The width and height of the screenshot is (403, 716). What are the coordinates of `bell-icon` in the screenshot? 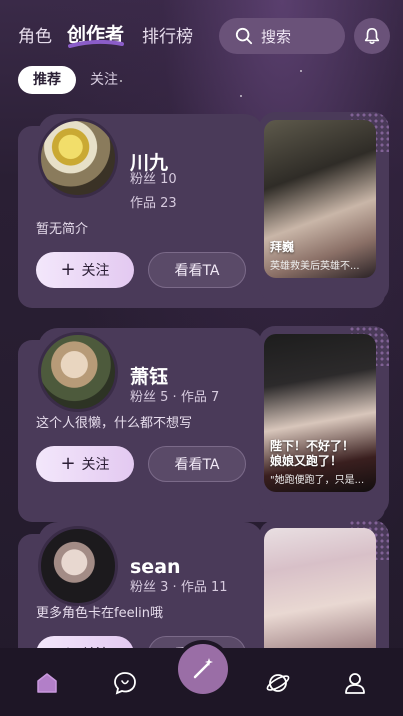 It's located at (372, 36).